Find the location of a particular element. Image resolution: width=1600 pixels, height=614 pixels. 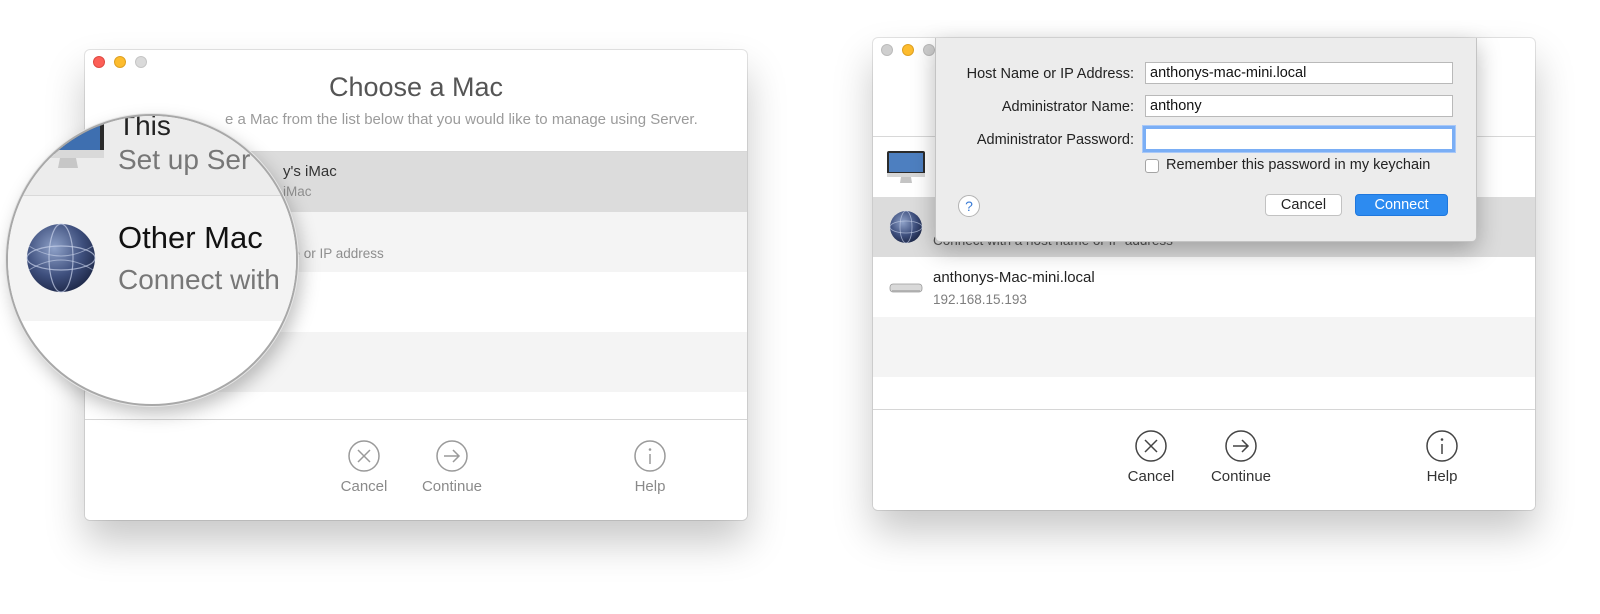

list-item-sub: 192.168.15.193 is located at coordinates (980, 299).